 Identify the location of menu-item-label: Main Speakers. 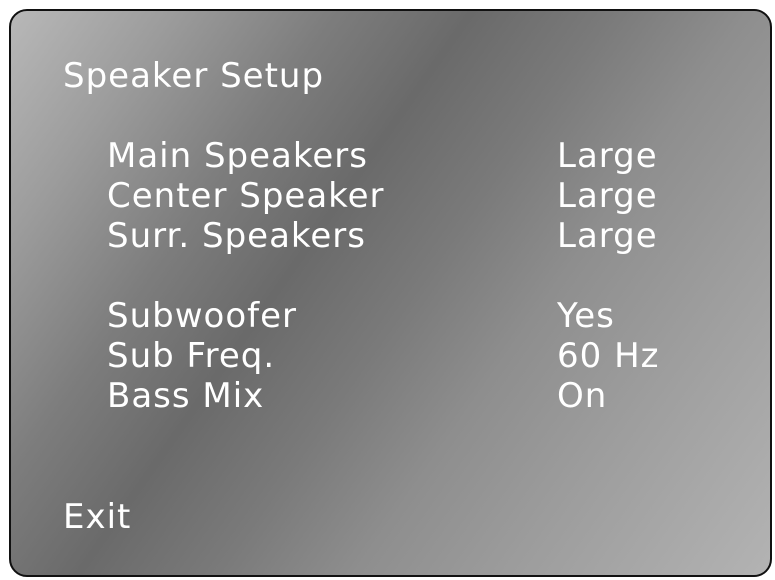
(237, 156).